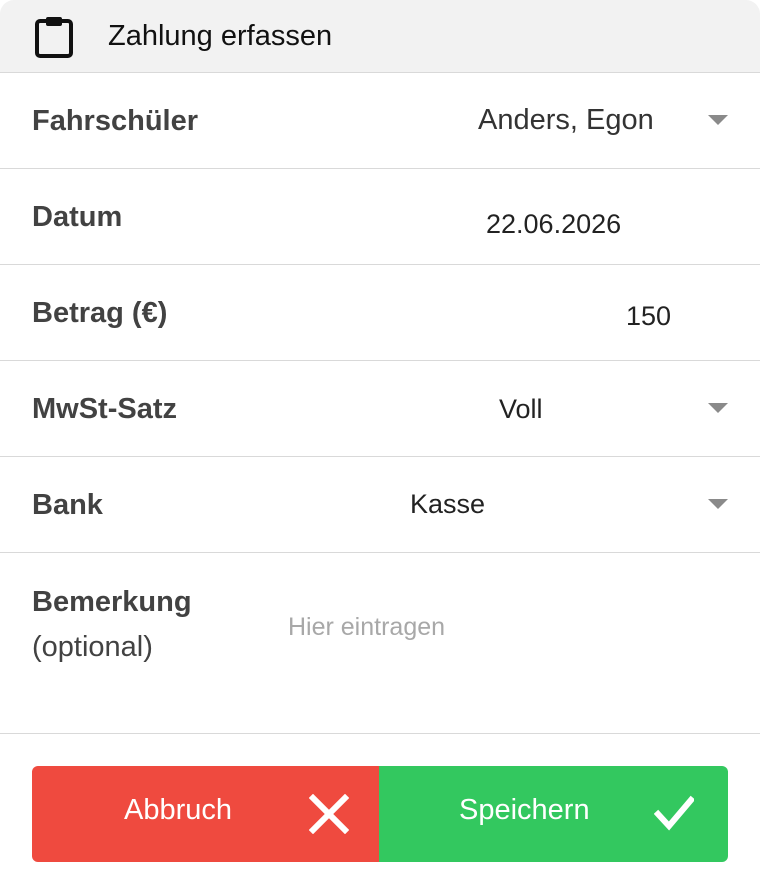 This screenshot has width=760, height=894. I want to click on date-label: Datum, so click(77, 217).